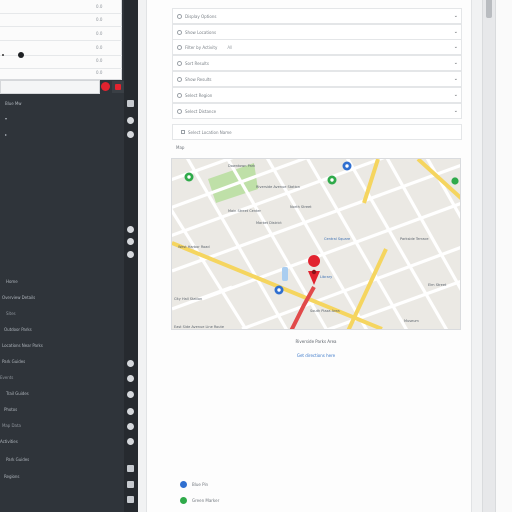 This screenshot has width=512, height=512. Describe the element at coordinates (11, 103) in the screenshot. I see `sidebar-header-item: Blue Mw` at that location.